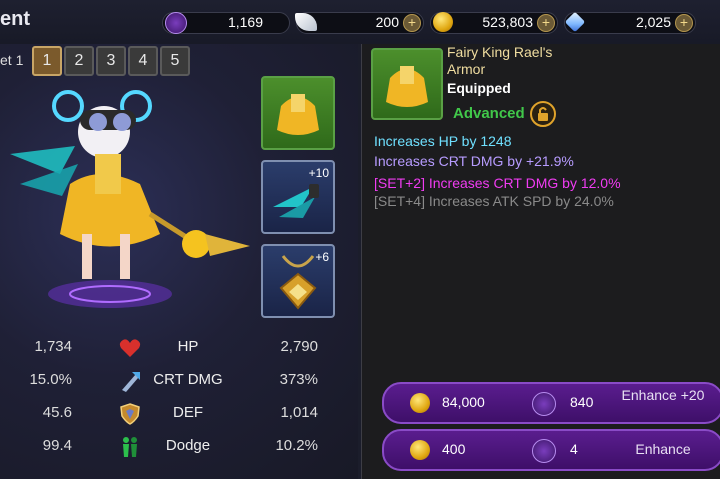 Image resolution: width=720 pixels, height=479 pixels. I want to click on set-2-button: 2, so click(79, 61).